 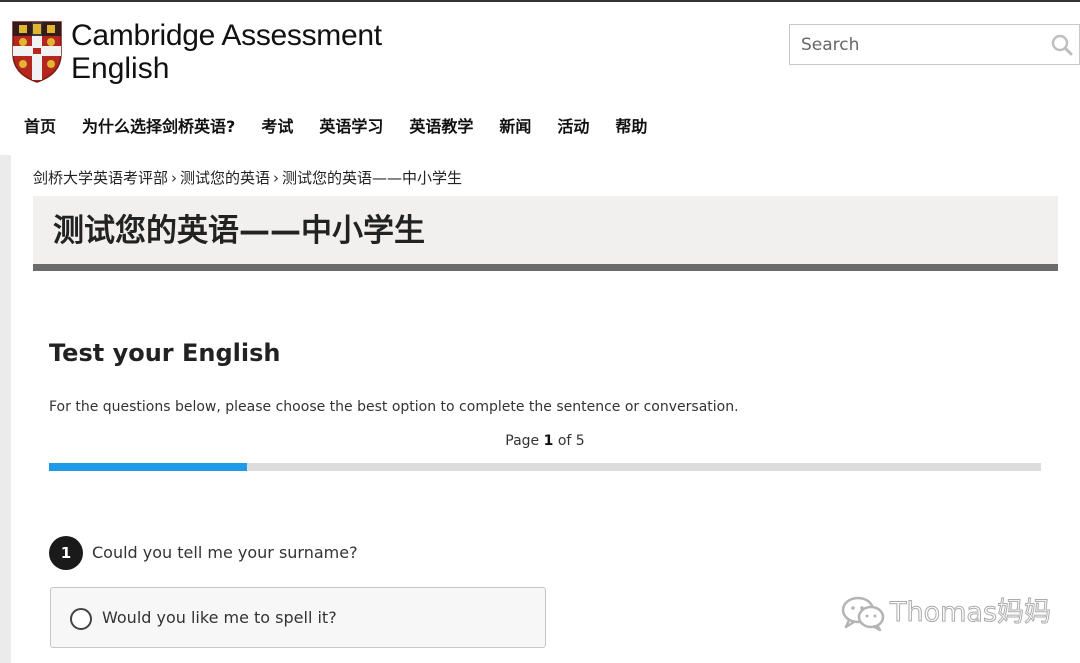 What do you see at coordinates (226, 35) in the screenshot?
I see `logo-title: Cambridge Assessment` at bounding box center [226, 35].